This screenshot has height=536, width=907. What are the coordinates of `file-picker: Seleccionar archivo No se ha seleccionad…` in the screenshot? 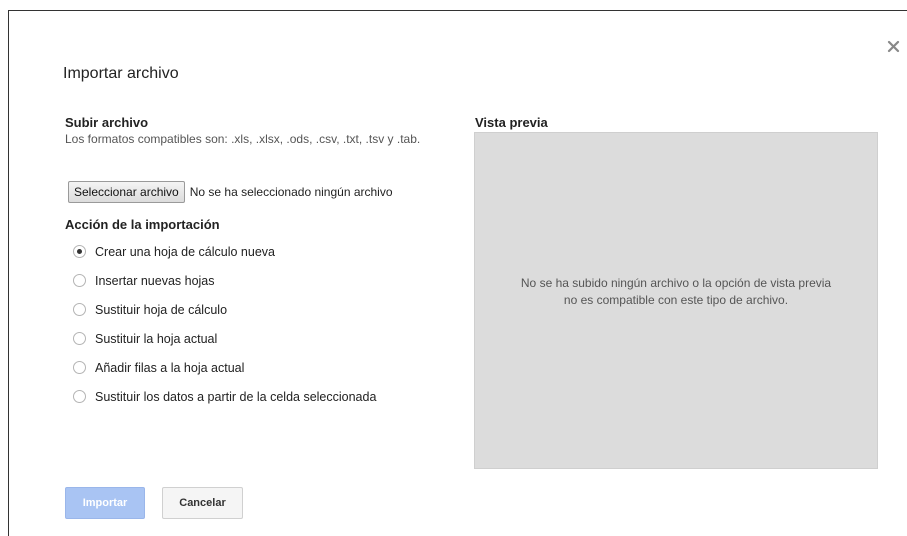 It's located at (230, 192).